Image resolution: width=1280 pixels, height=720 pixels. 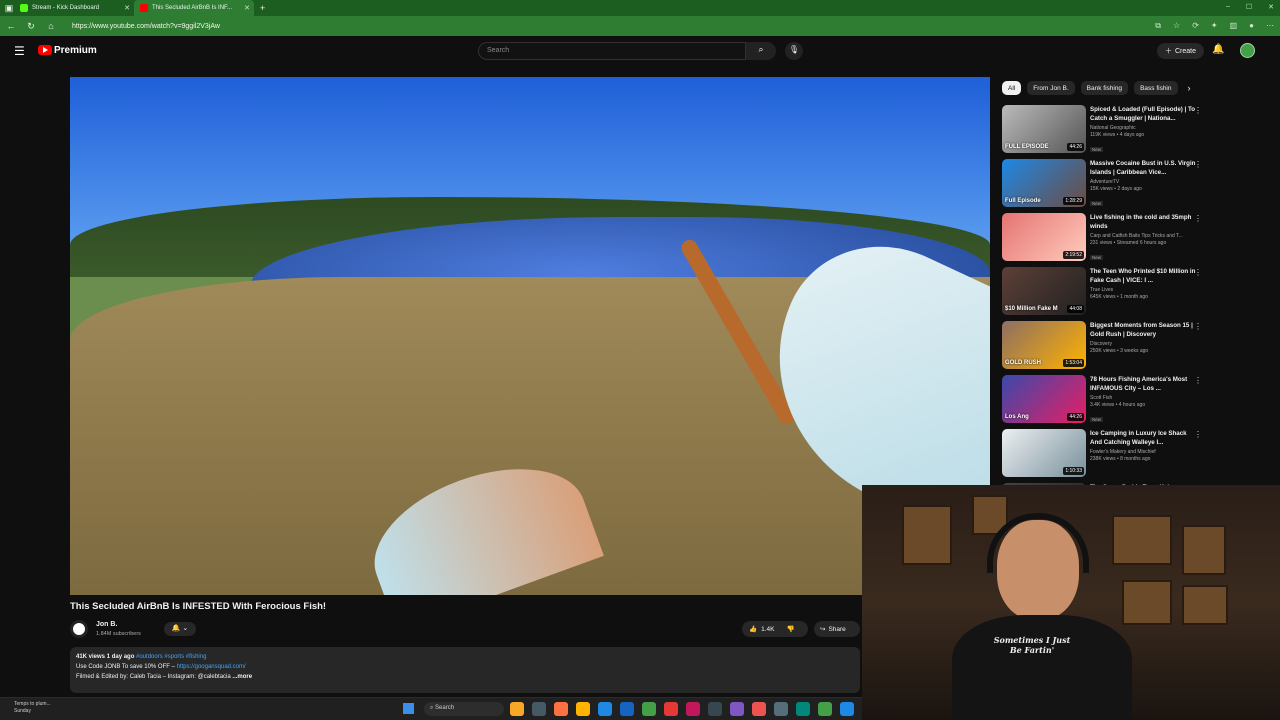 What do you see at coordinates (1051, 88) in the screenshot?
I see `chip-from-channel: From Jon B.` at bounding box center [1051, 88].